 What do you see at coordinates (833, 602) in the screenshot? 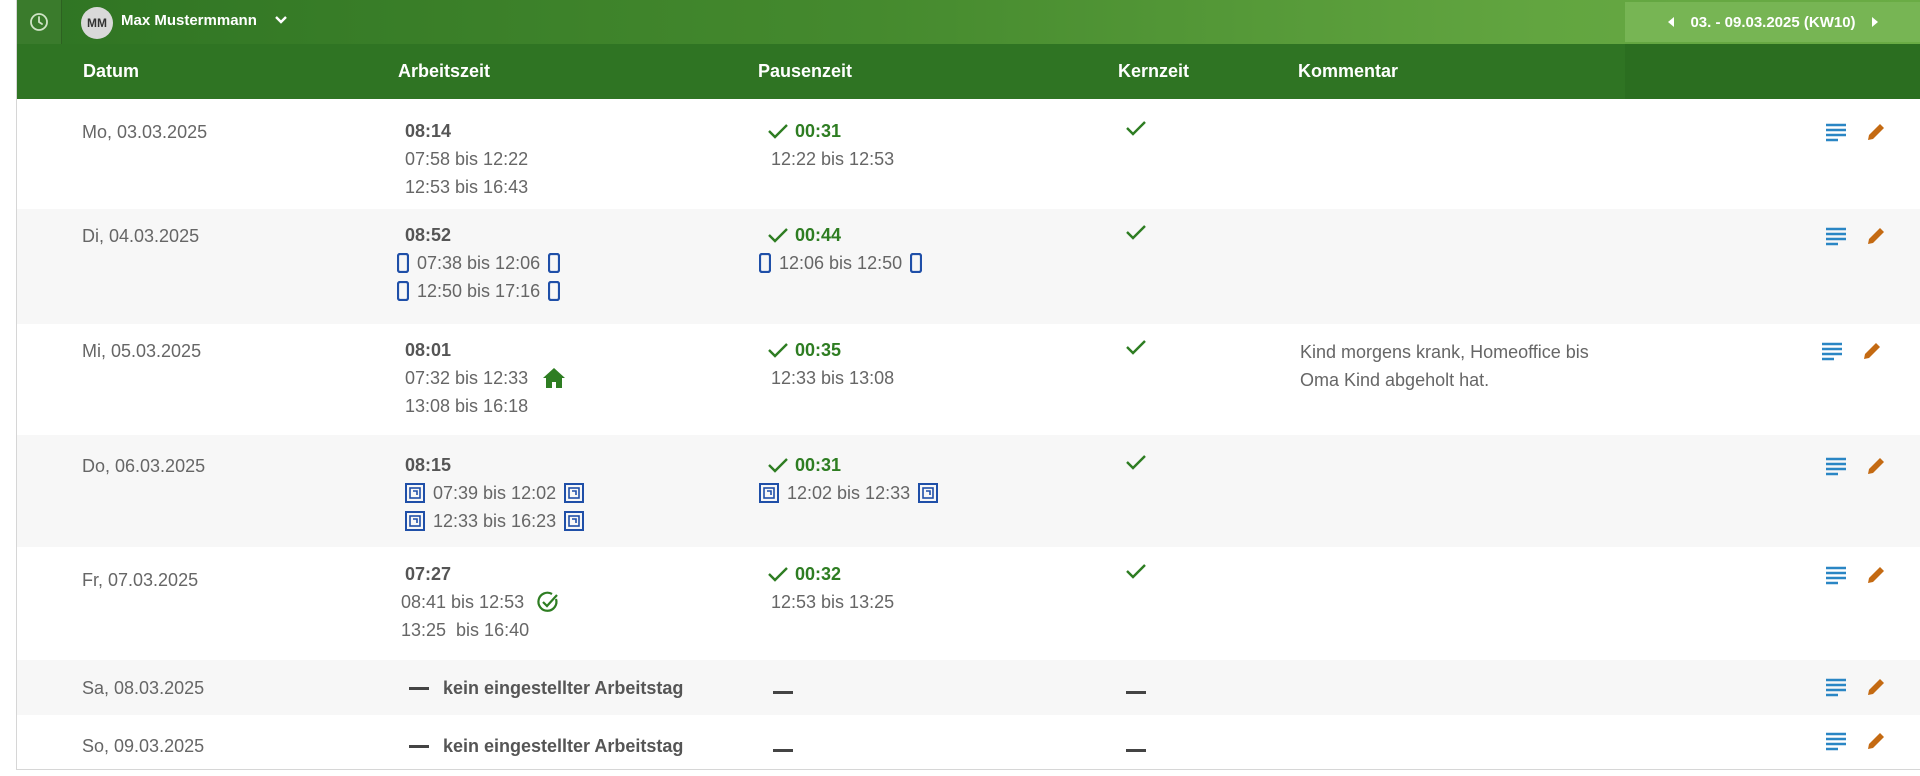
I see `interval-text: 12:53 bis 13:25` at bounding box center [833, 602].